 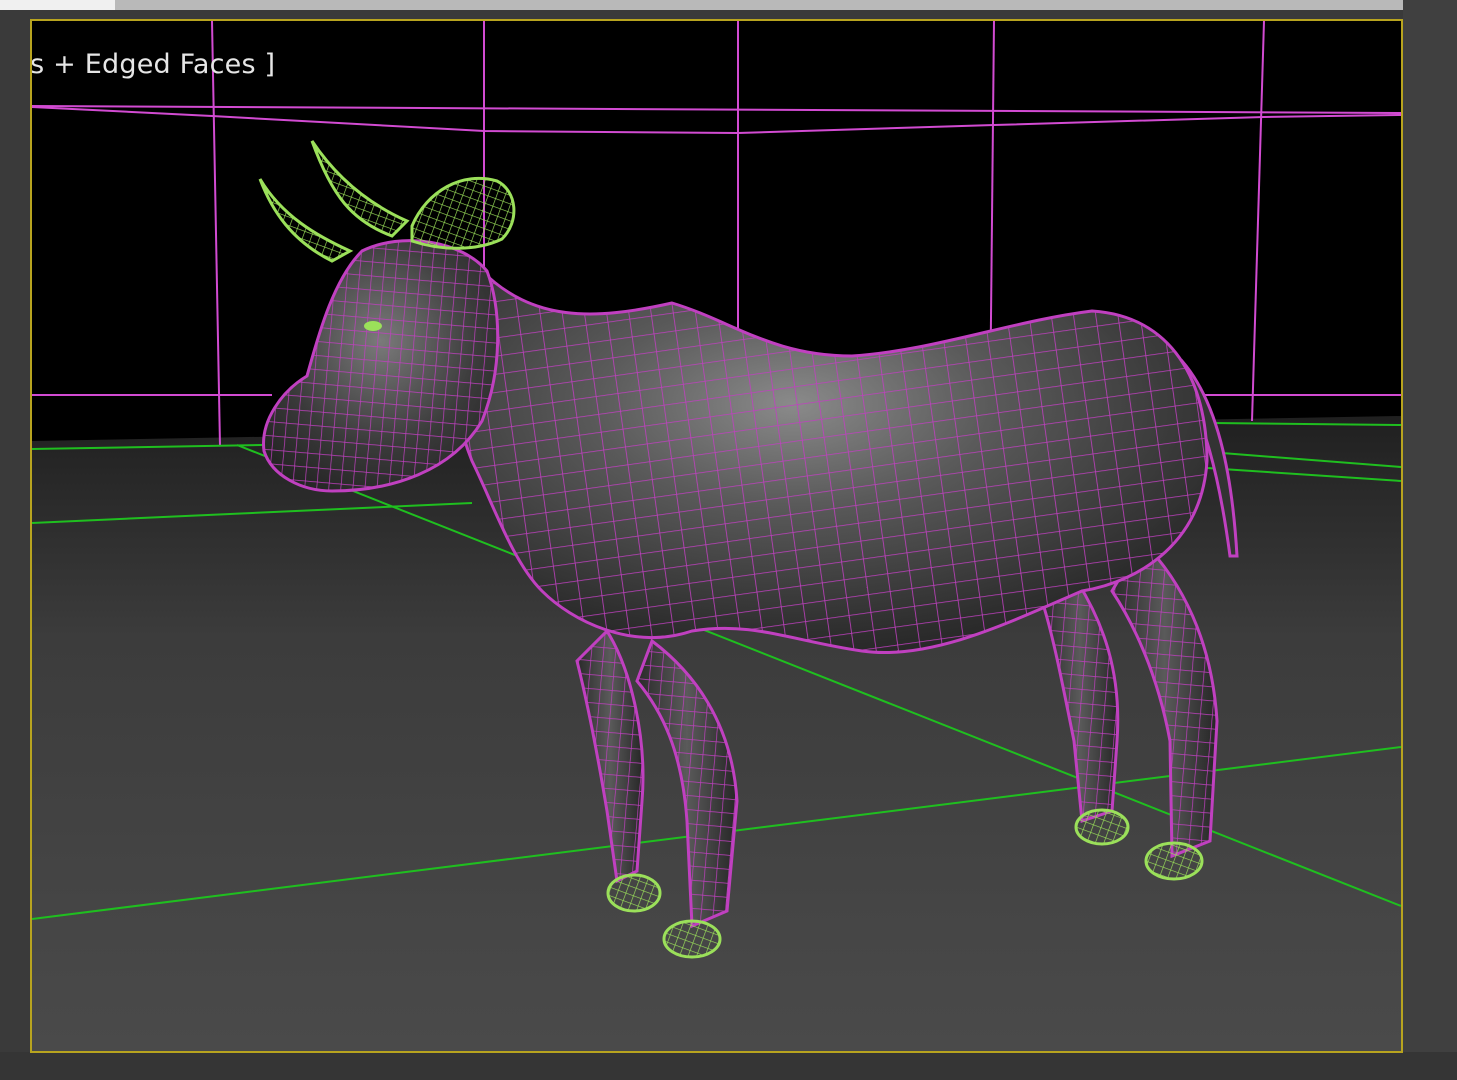 I want to click on viewport-tab, so click(x=57, y=5).